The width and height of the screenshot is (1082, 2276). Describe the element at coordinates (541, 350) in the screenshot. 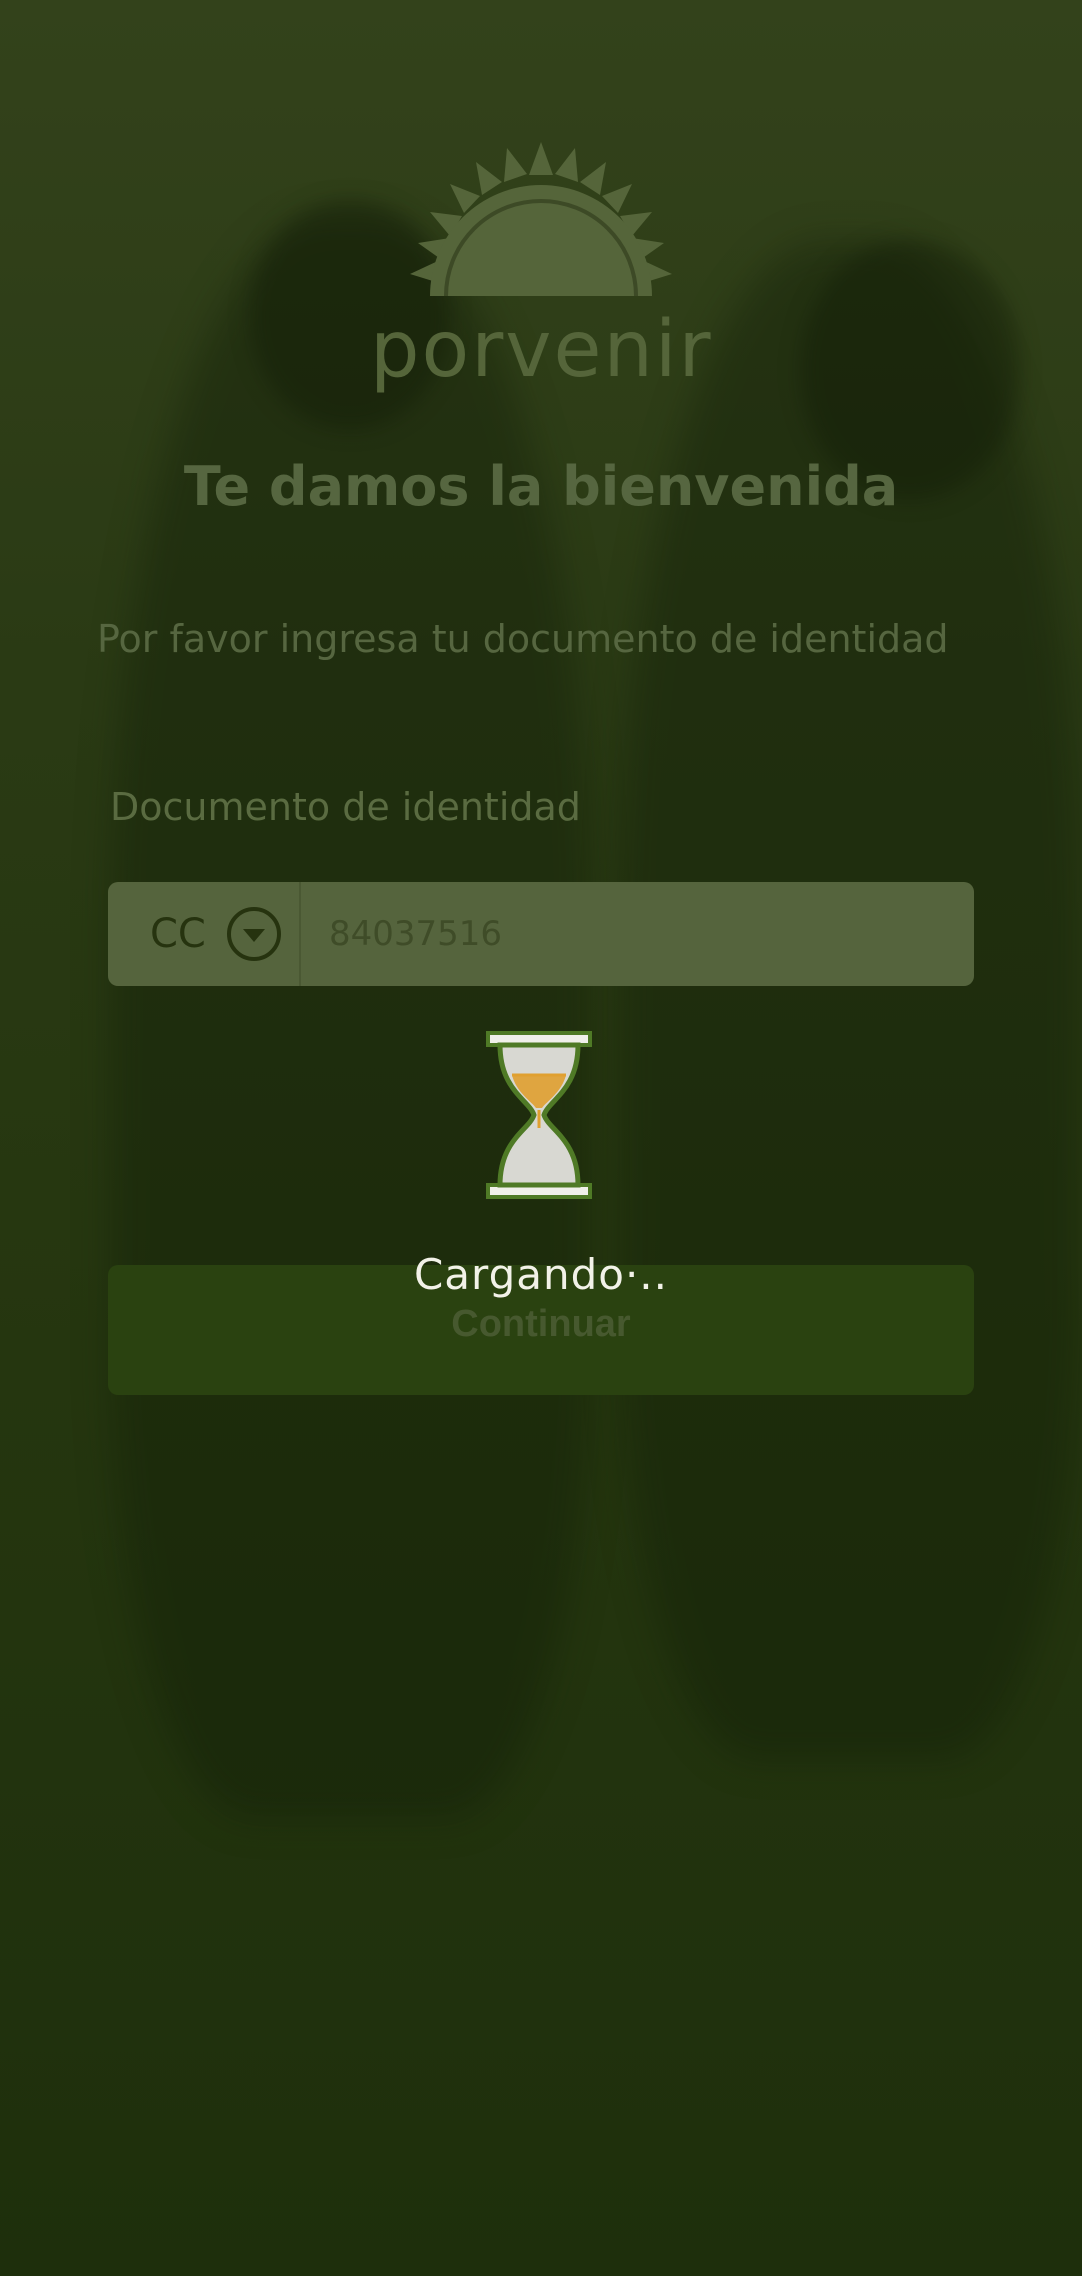

I see `logo-wordmark: porvenir` at that location.